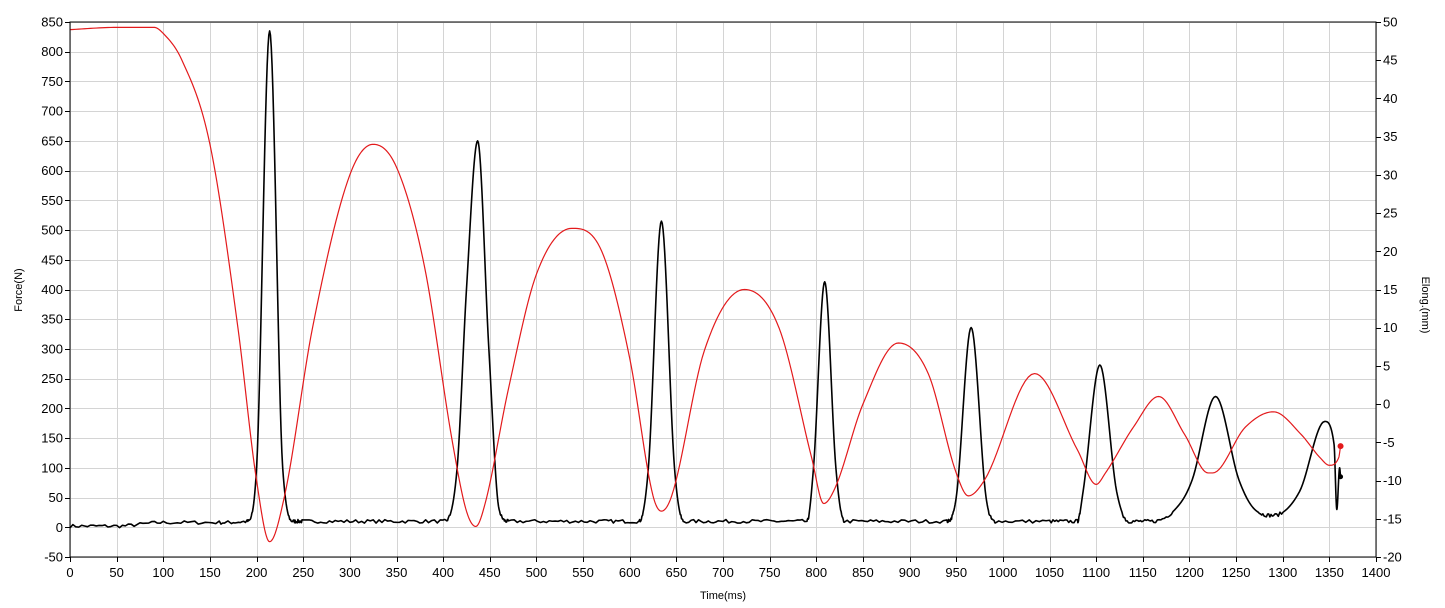  What do you see at coordinates (1189, 572) in the screenshot?
I see `x-tick-label: 1200` at bounding box center [1189, 572].